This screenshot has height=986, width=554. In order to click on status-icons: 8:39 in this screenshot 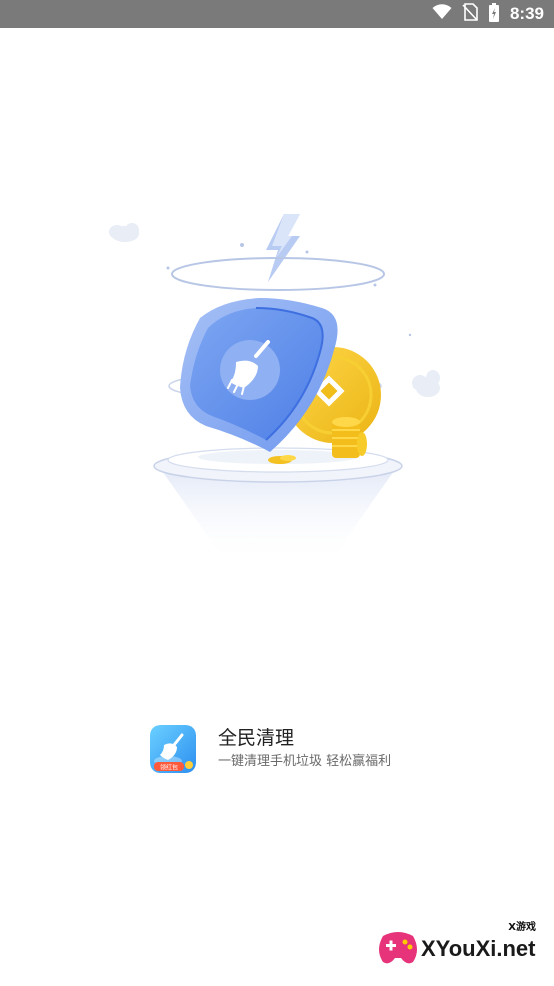, I will do `click(488, 14)`.